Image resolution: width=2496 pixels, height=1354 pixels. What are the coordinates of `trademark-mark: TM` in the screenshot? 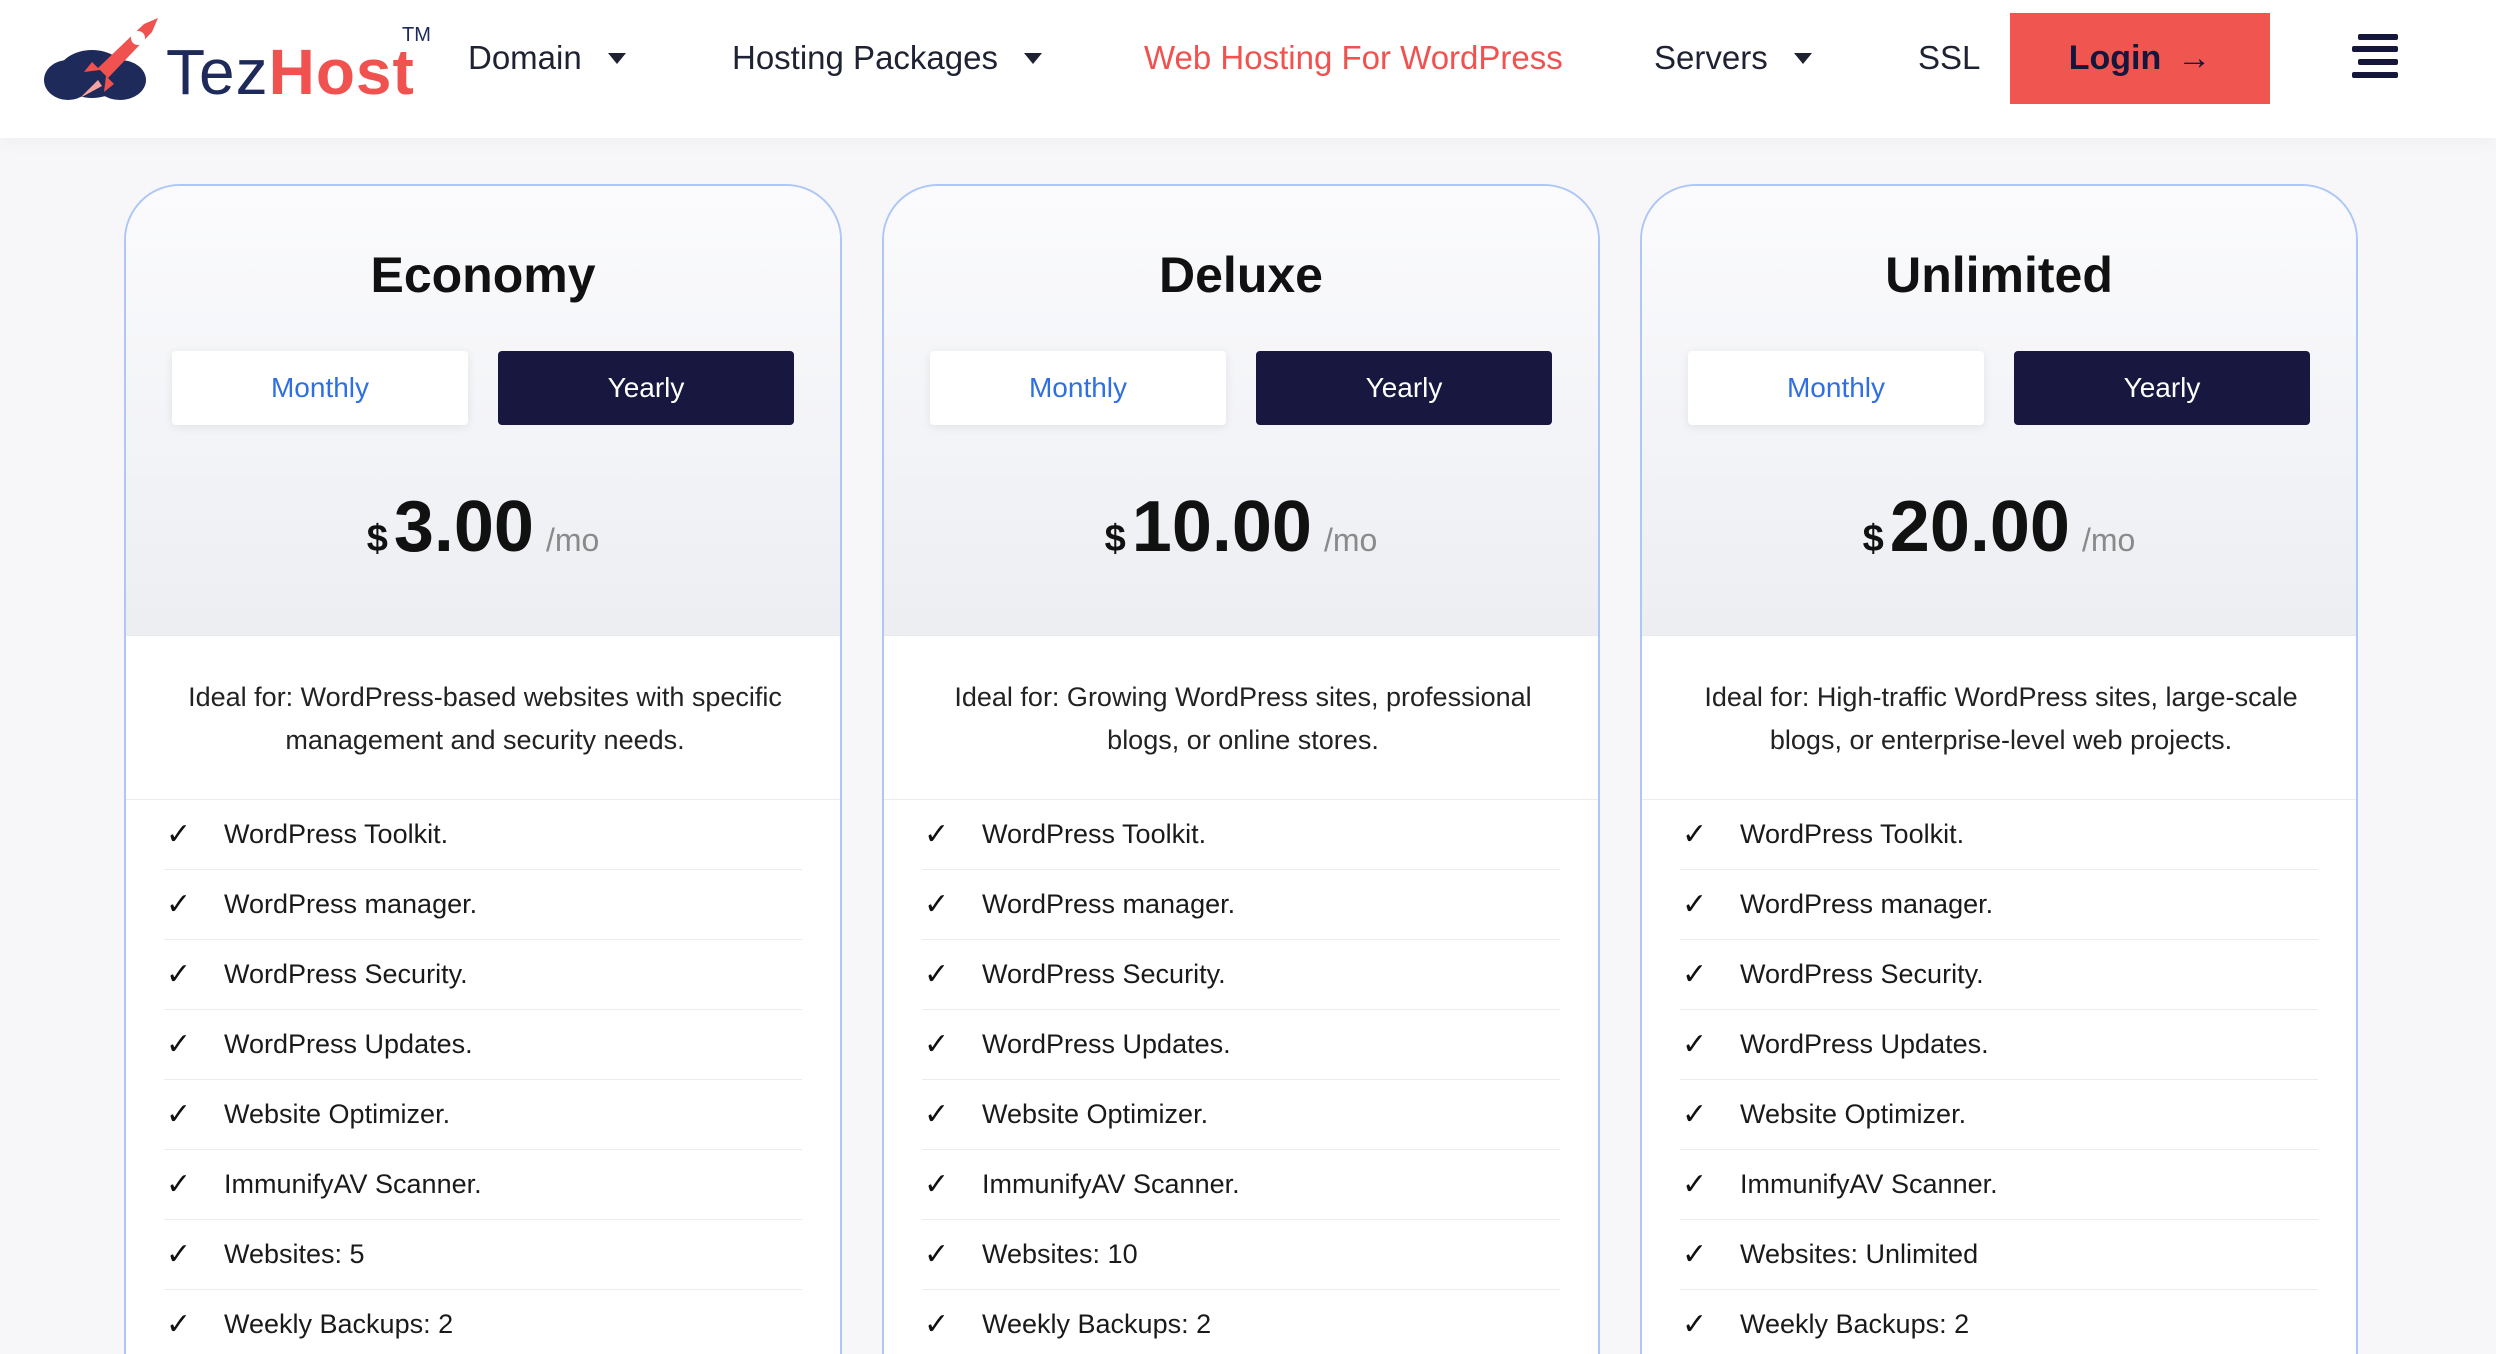 It's located at (416, 35).